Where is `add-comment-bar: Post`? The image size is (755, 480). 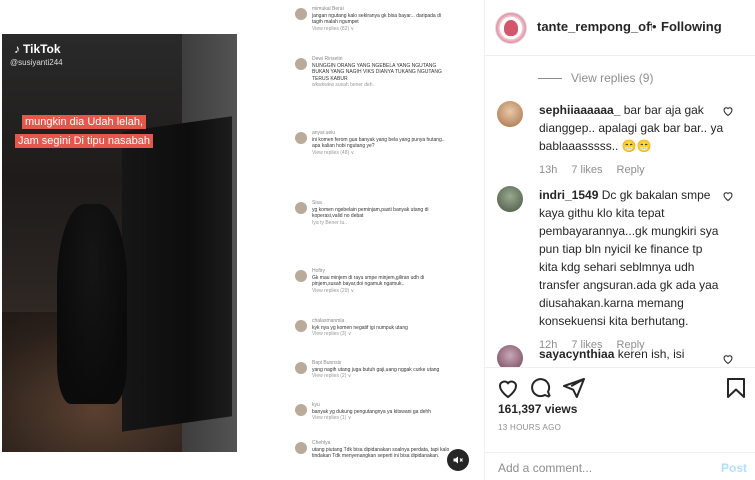
add-comment-bar: Post is located at coordinates (620, 466).